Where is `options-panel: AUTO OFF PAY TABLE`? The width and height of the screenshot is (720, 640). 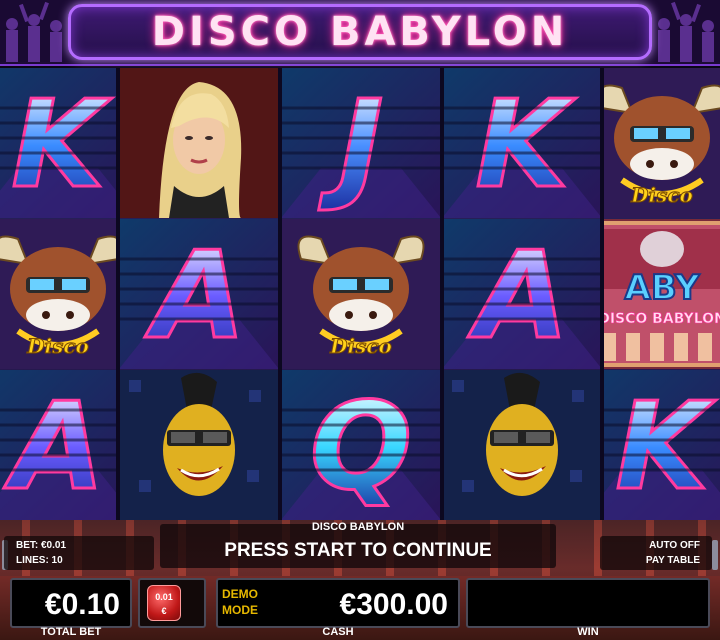 options-panel: AUTO OFF PAY TABLE is located at coordinates (656, 553).